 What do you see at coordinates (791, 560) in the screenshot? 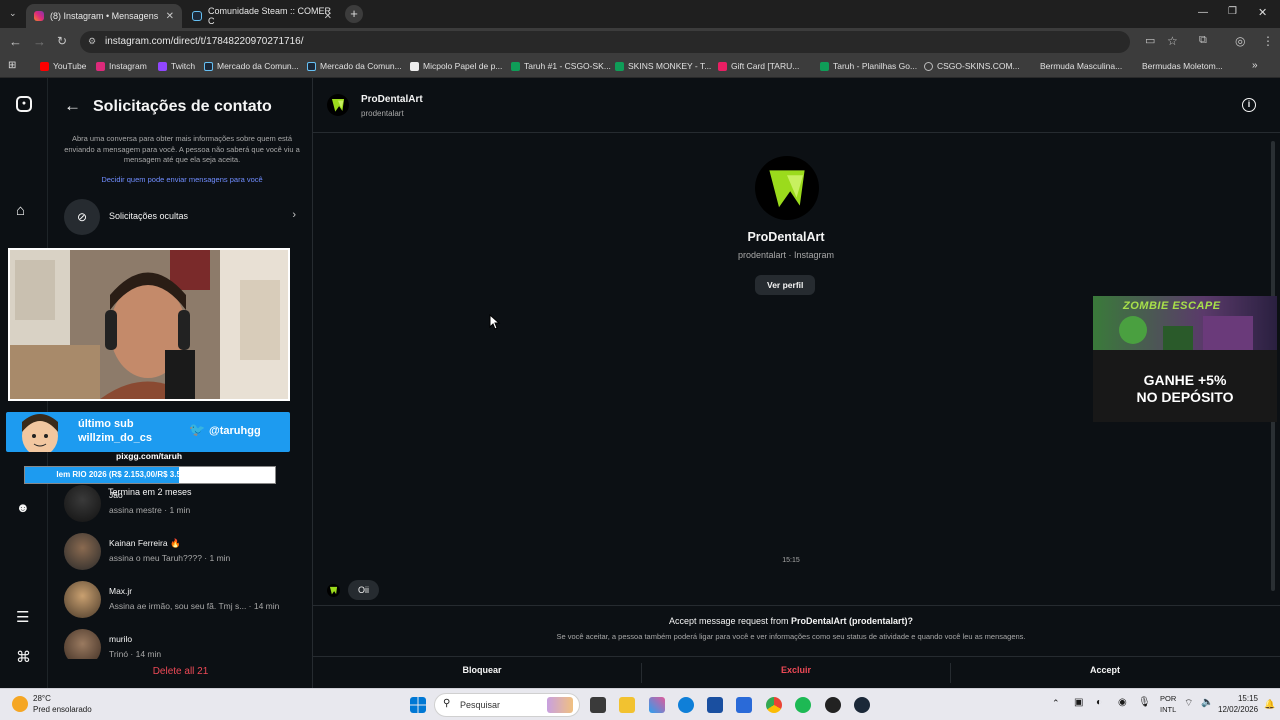
I see `message-timestamp: 15:15` at bounding box center [791, 560].